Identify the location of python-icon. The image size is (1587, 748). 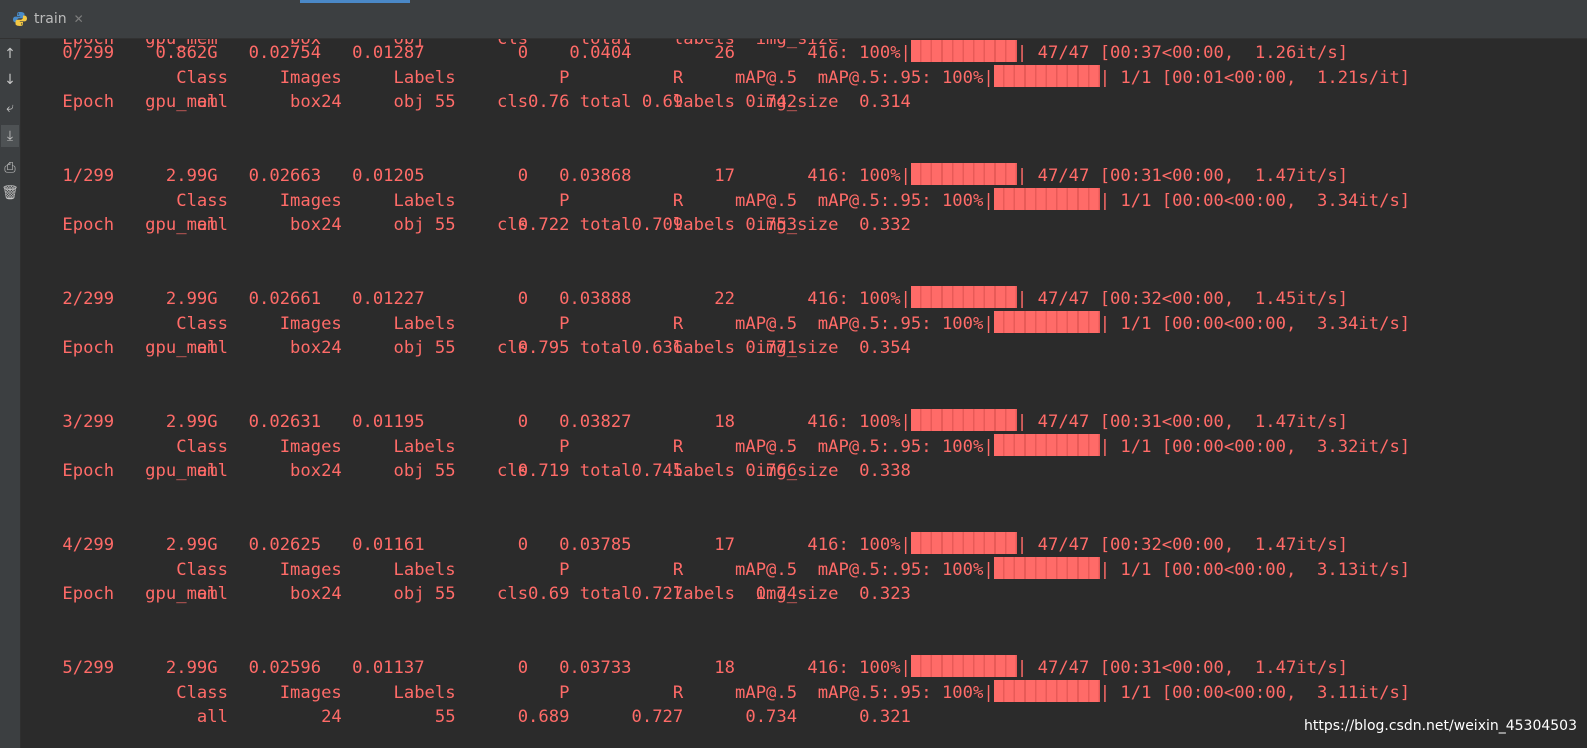
(20, 19).